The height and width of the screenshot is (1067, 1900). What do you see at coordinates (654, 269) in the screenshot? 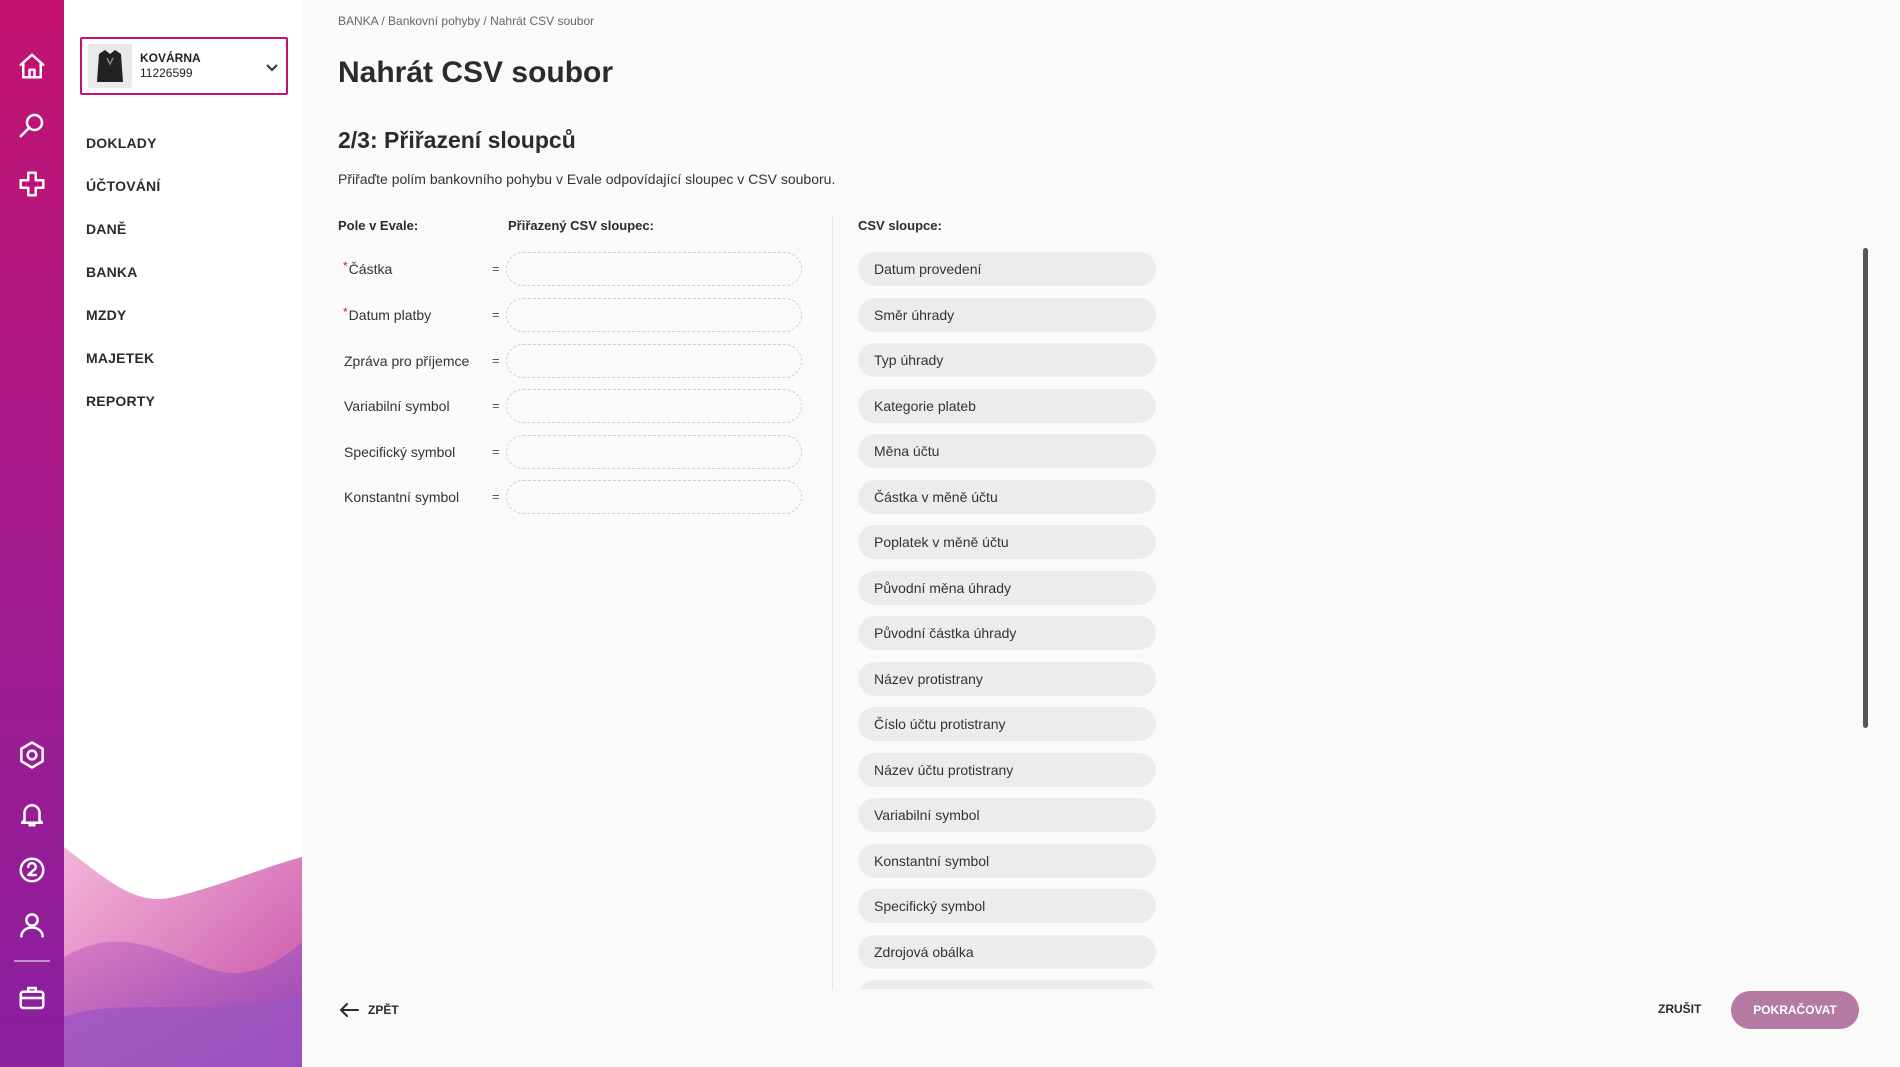
I see `drop-zone-castka` at bounding box center [654, 269].